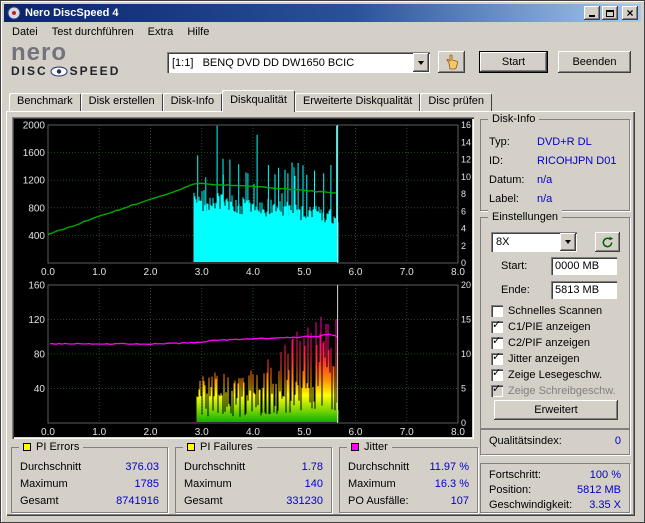 This screenshot has width=645, height=523. Describe the element at coordinates (121, 102) in the screenshot. I see `tab-disk-erstellen: Disk erstellen` at that location.